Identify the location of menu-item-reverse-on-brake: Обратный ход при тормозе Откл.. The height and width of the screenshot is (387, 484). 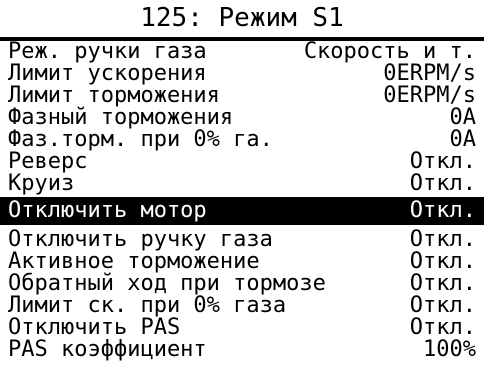
(242, 284).